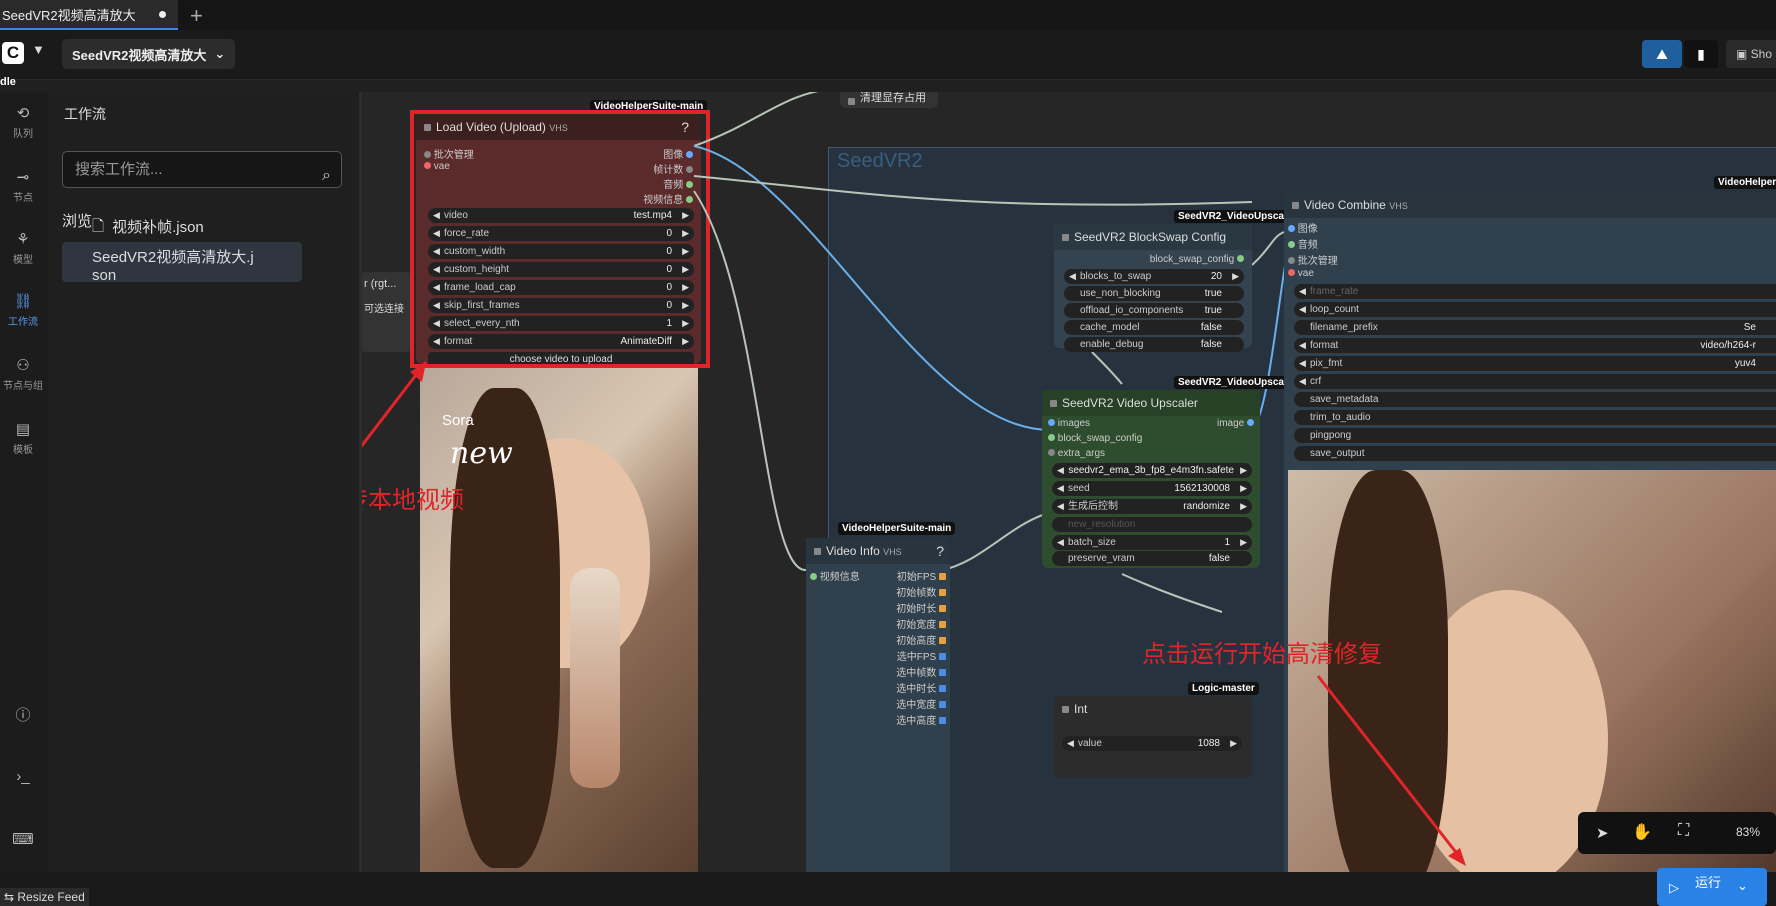 The height and width of the screenshot is (906, 1776). Describe the element at coordinates (85, 114) in the screenshot. I see `panel-title: 工作流` at that location.